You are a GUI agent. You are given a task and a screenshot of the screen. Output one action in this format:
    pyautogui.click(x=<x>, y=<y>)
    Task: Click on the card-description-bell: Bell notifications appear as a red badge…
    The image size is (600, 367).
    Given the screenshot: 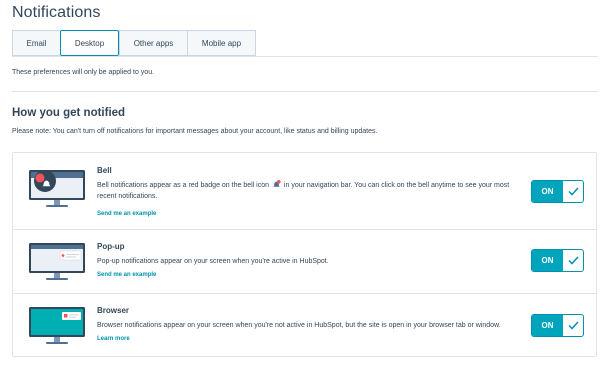 What is the action you would take?
    pyautogui.click(x=307, y=191)
    